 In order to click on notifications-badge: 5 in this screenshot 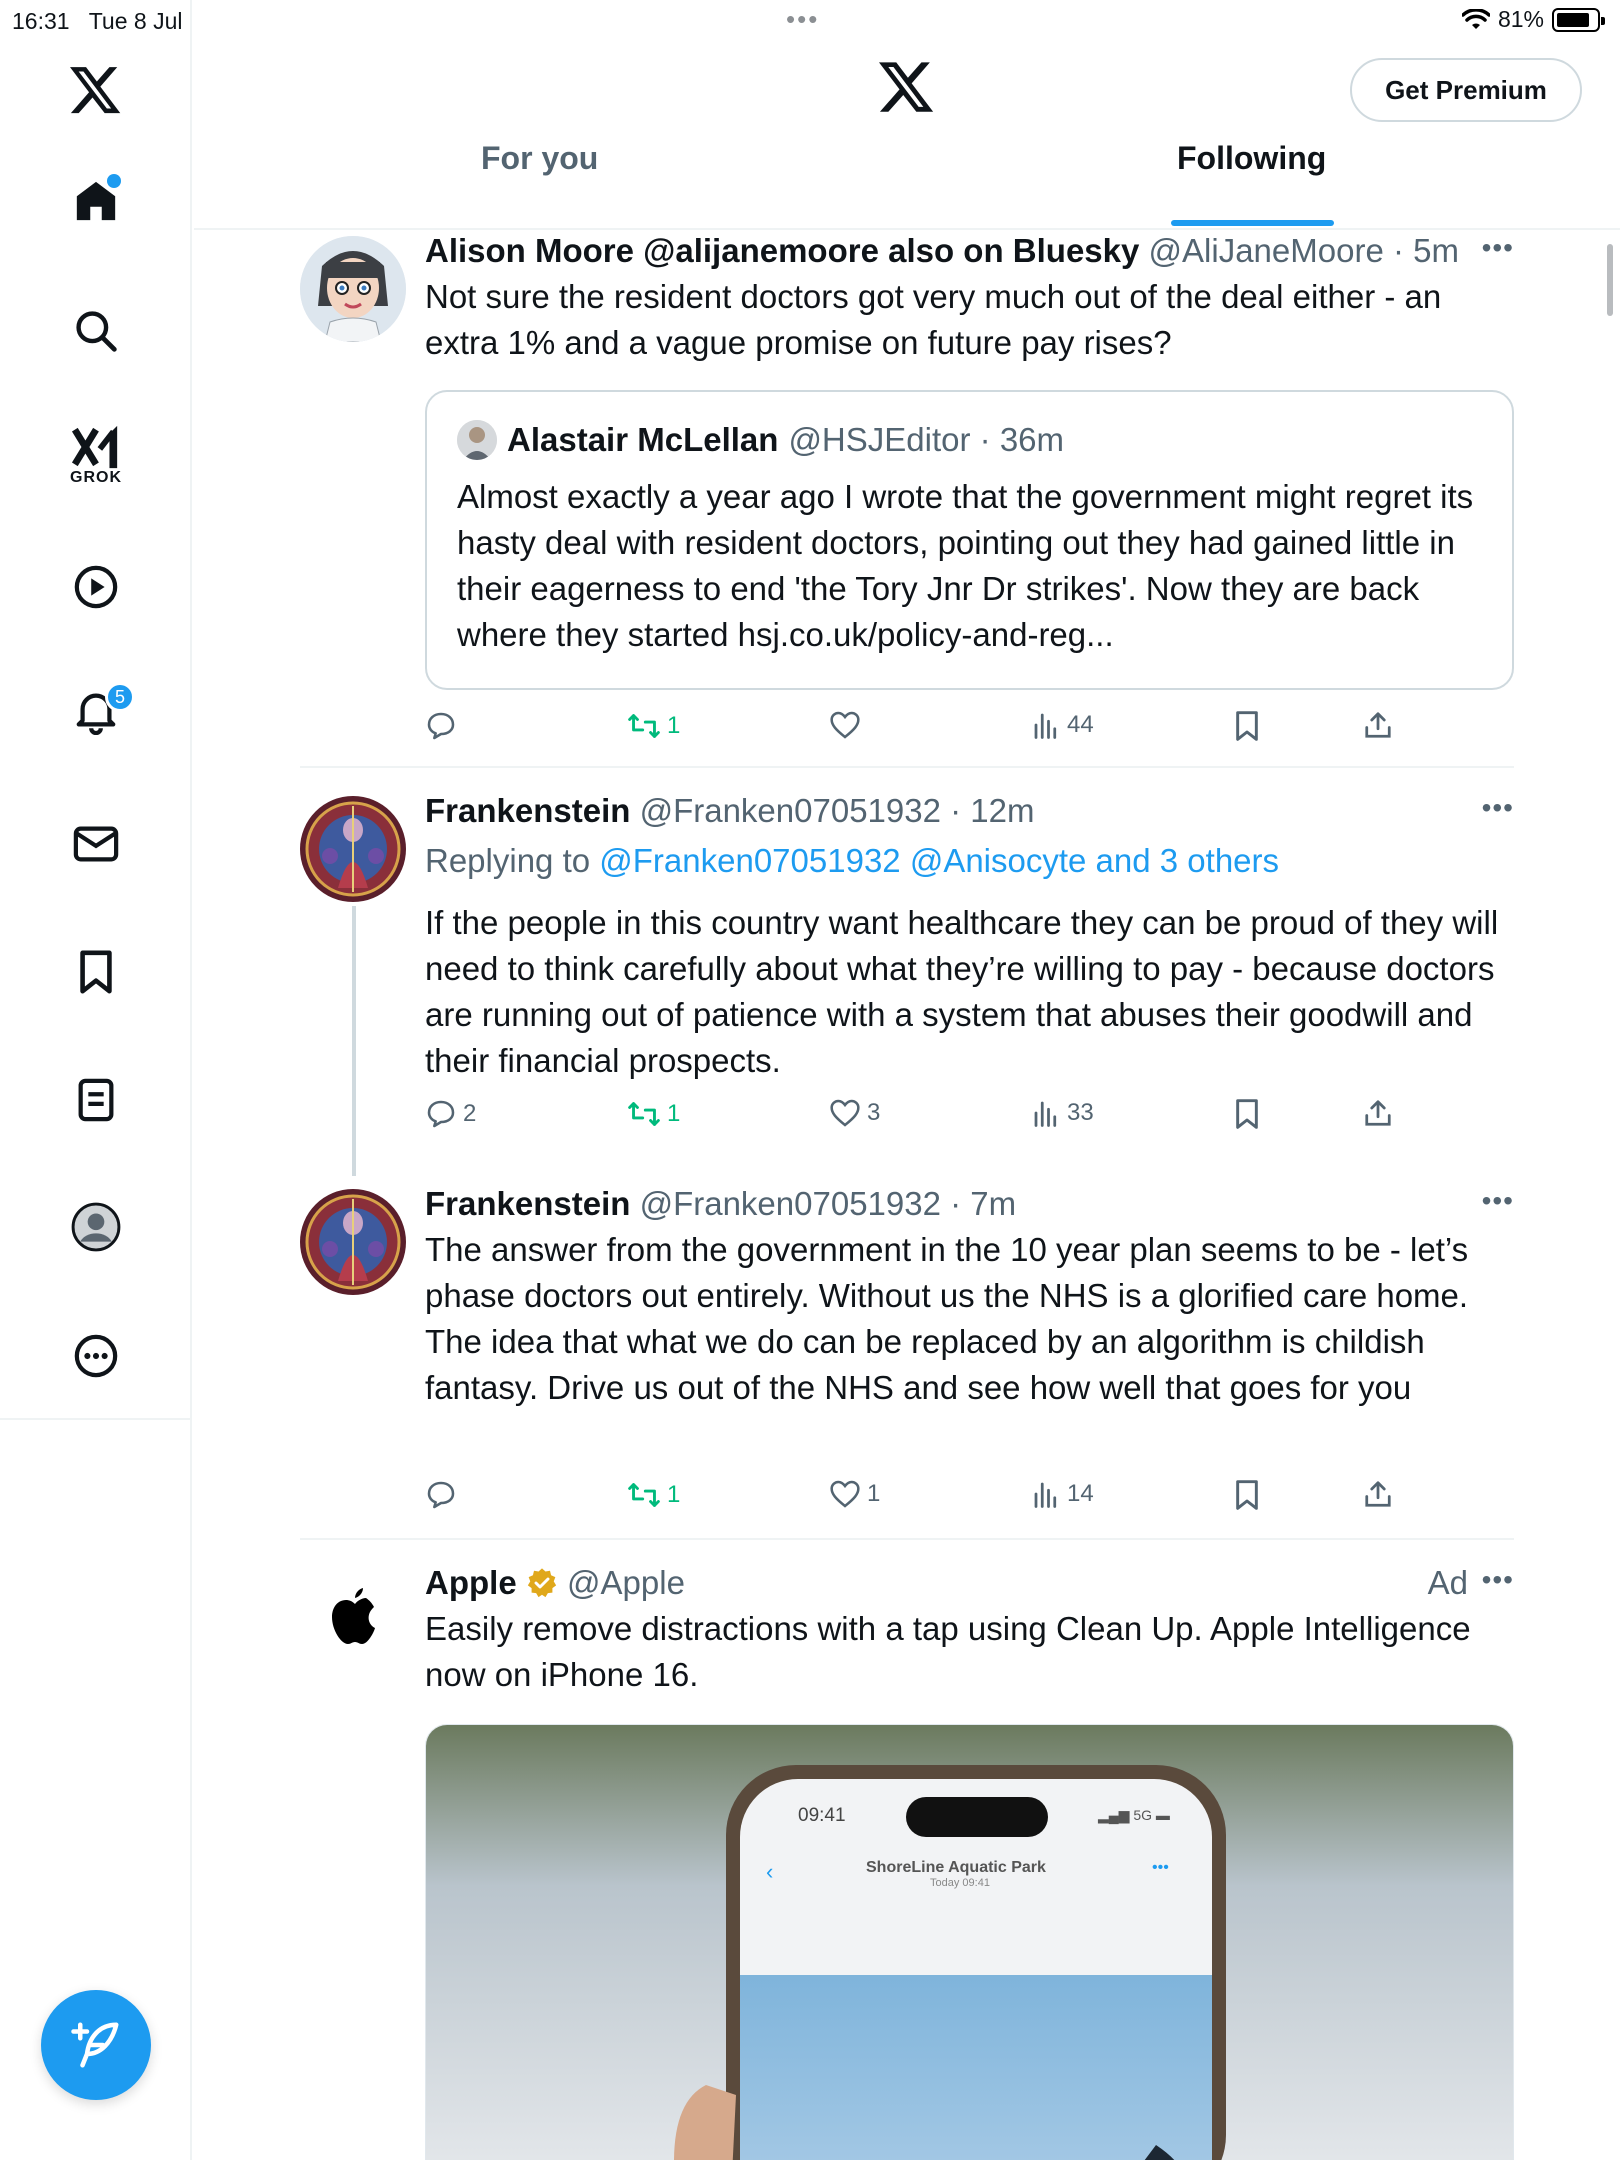, I will do `click(120, 697)`.